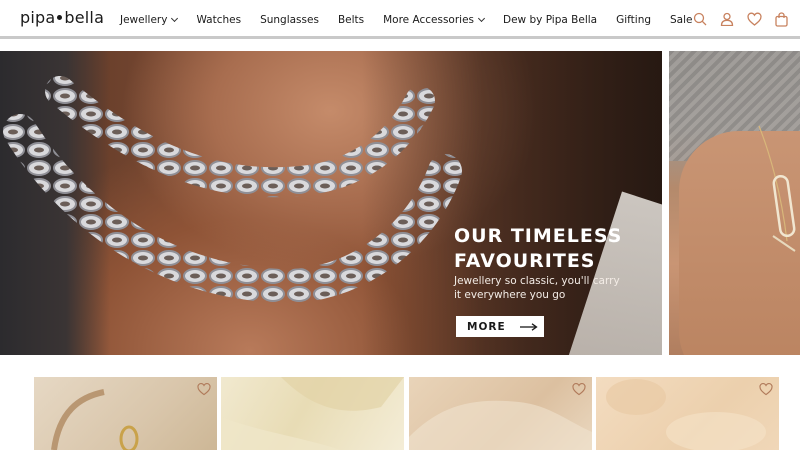 This screenshot has height=450, width=800. I want to click on nav-label: Watches, so click(219, 19).